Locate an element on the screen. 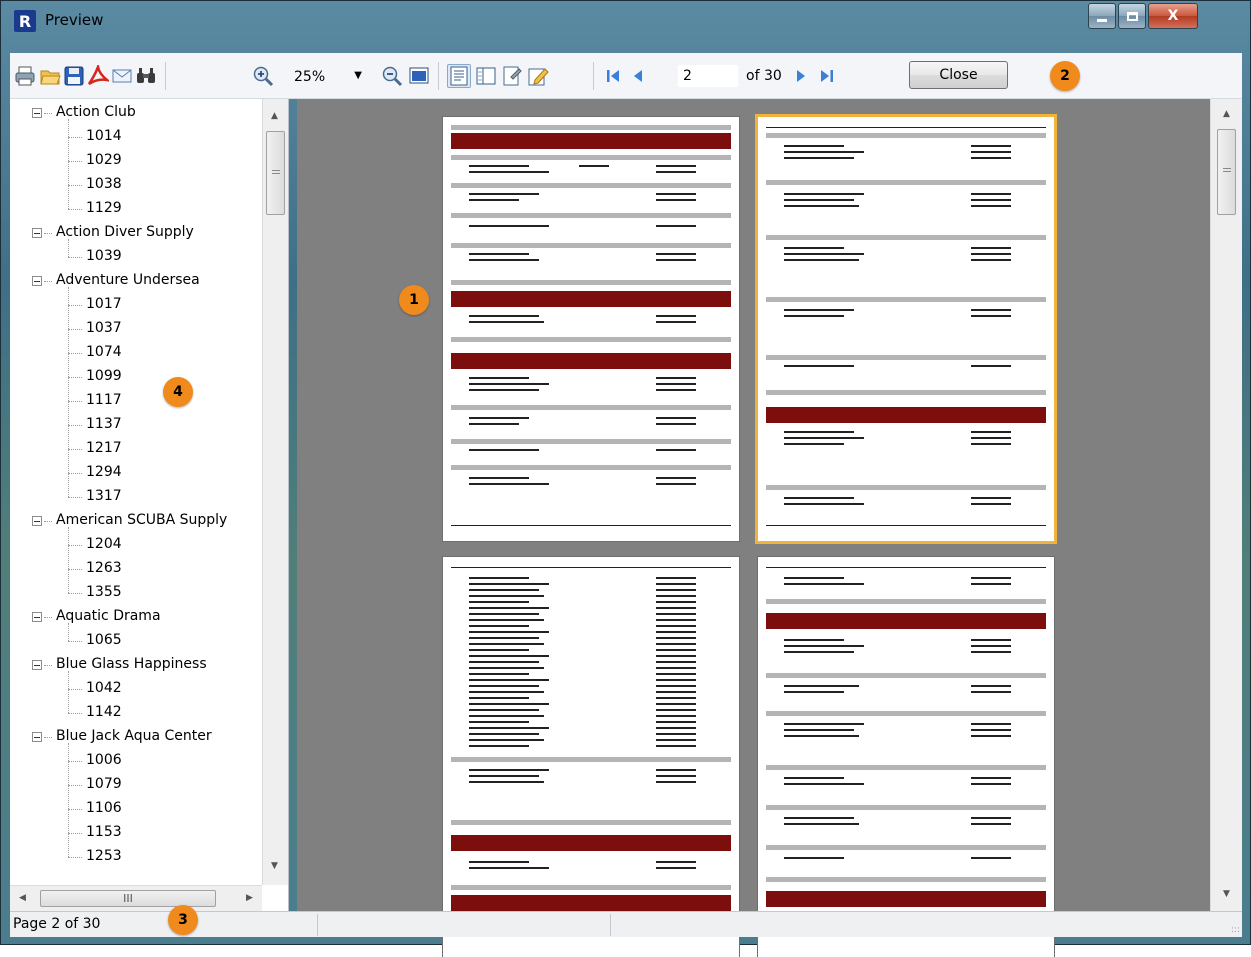  title-bar: R Preview X is located at coordinates (625, 21).